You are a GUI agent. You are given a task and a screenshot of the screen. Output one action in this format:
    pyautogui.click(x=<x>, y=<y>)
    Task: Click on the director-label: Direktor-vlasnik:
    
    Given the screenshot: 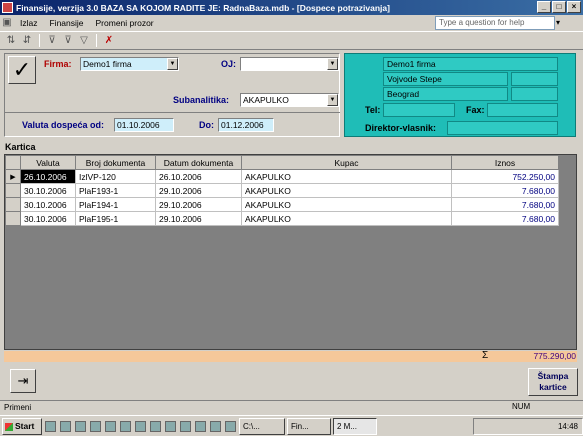 What is the action you would take?
    pyautogui.click(x=401, y=128)
    